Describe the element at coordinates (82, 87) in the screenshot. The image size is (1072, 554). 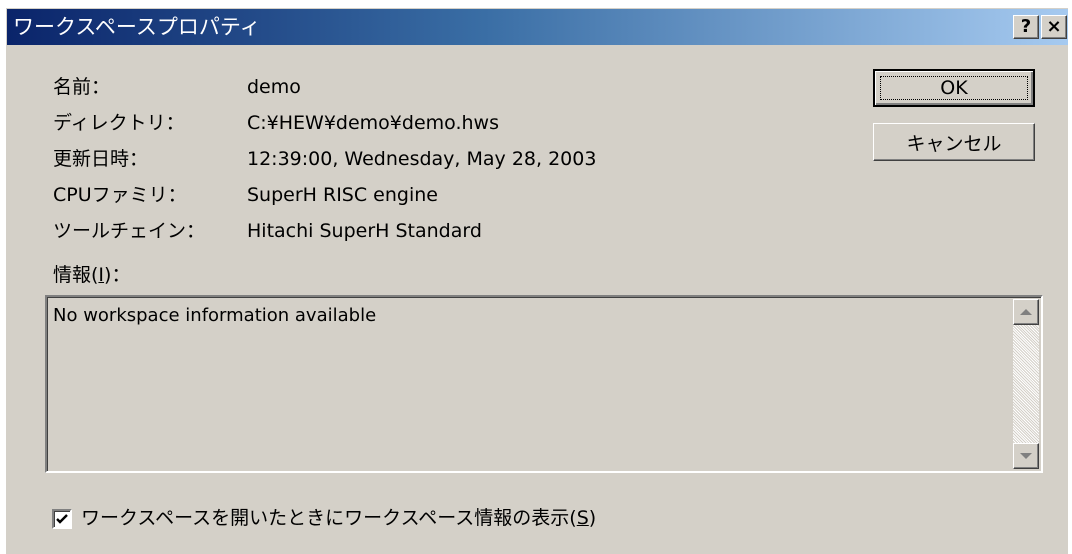
I see `name-label: 名前：` at that location.